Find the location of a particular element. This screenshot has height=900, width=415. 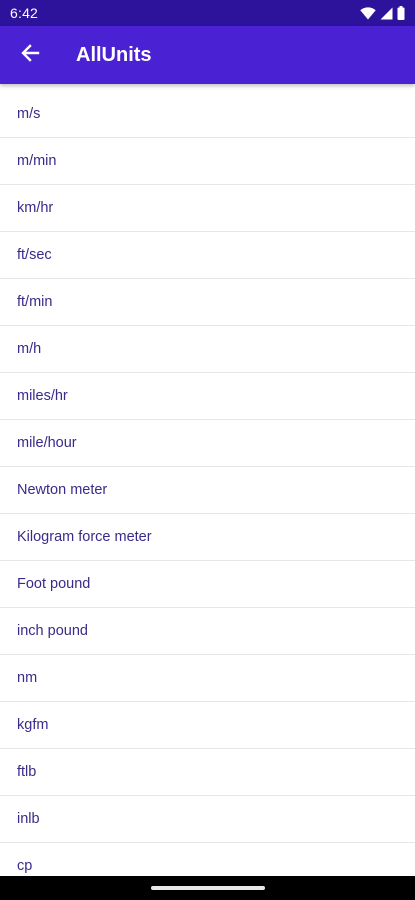

list-item: ftlb is located at coordinates (207, 772).